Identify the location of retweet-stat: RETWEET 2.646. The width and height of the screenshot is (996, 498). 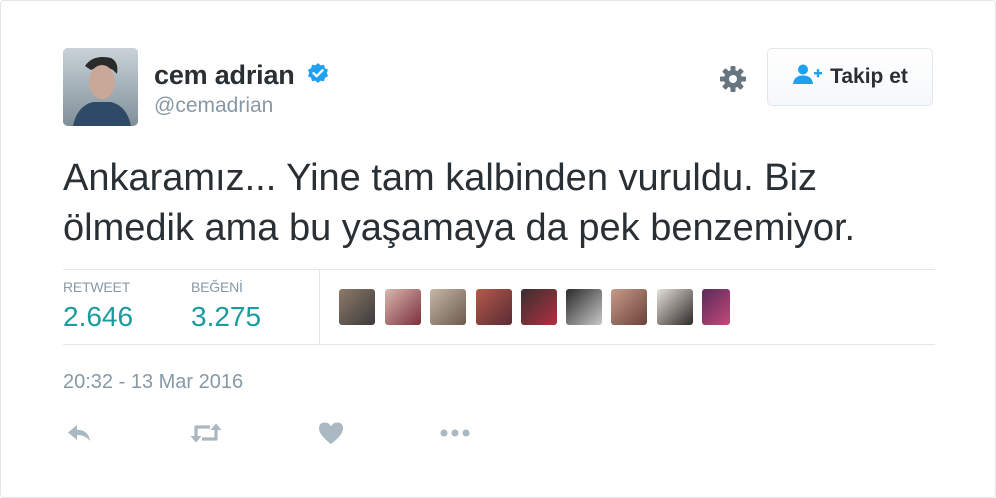
(98, 306).